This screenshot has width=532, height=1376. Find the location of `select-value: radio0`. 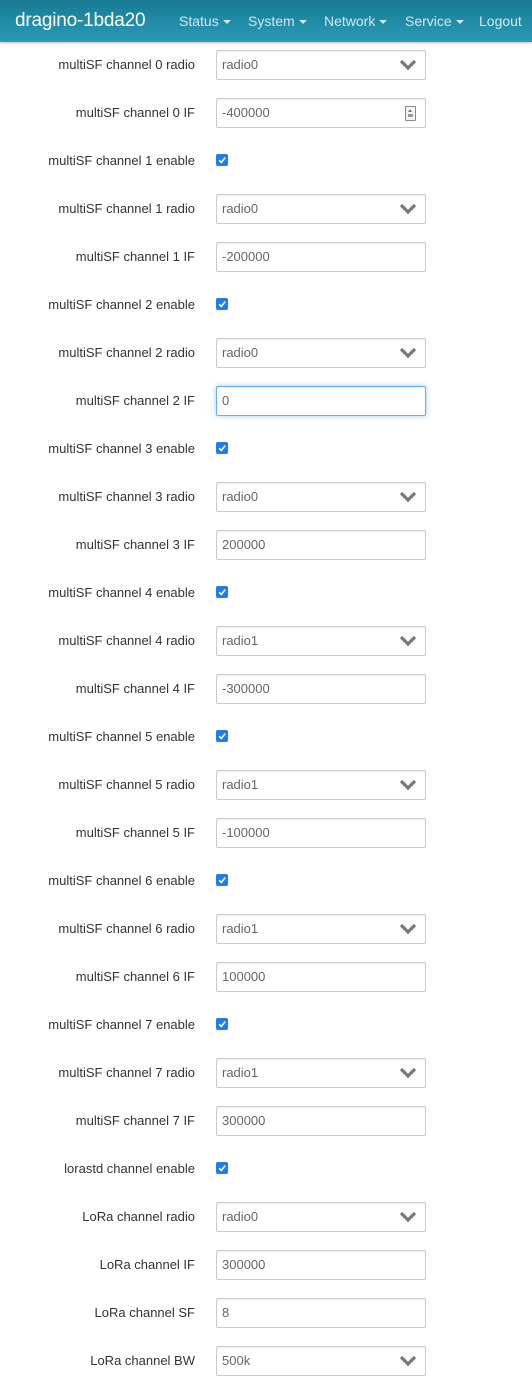

select-value: radio0 is located at coordinates (240, 64).